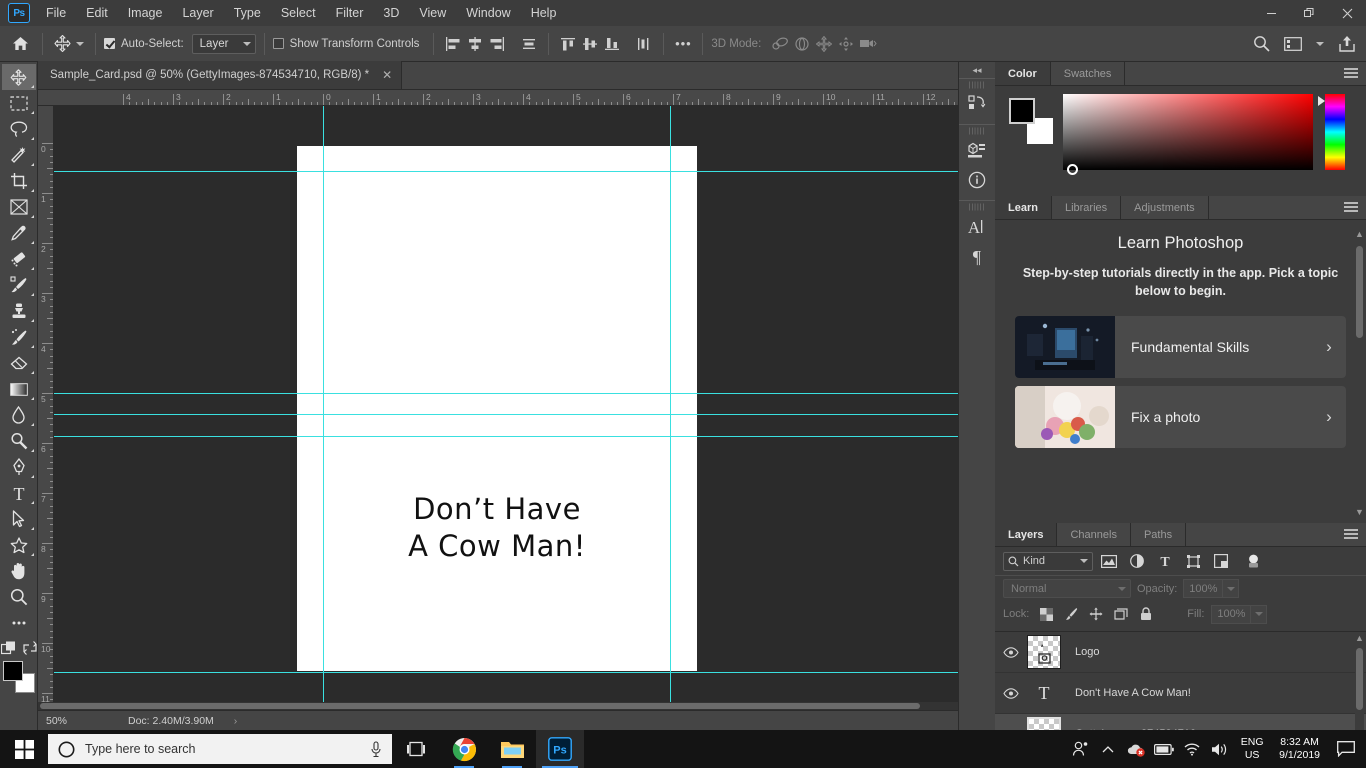 The width and height of the screenshot is (1366, 768). Describe the element at coordinates (97, 13) in the screenshot. I see `menu-edit: Edit` at that location.